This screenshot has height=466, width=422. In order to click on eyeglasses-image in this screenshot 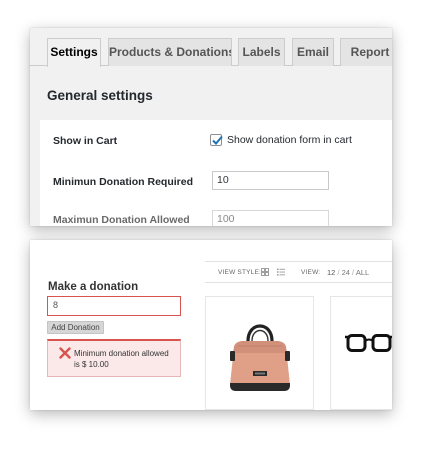, I will do `click(368, 346)`.